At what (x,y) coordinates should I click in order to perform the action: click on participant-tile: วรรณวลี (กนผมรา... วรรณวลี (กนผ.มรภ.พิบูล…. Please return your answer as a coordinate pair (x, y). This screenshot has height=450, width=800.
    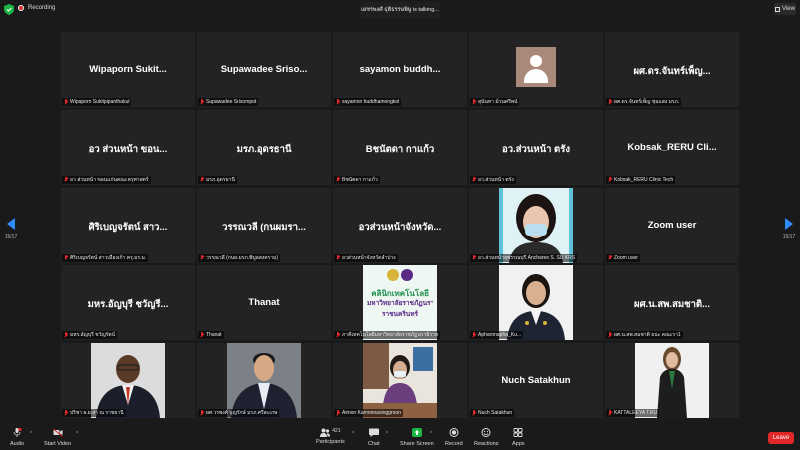
    Looking at the image, I should click on (264, 225).